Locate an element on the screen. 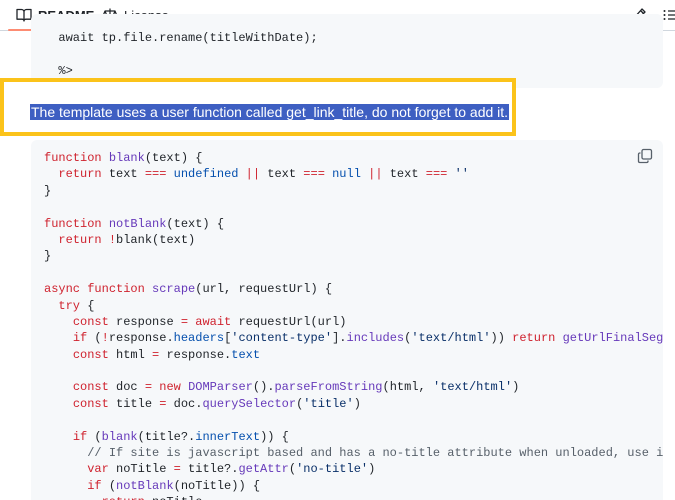 The width and height of the screenshot is (675, 500). code-token: 'content-type' is located at coordinates (282, 338).